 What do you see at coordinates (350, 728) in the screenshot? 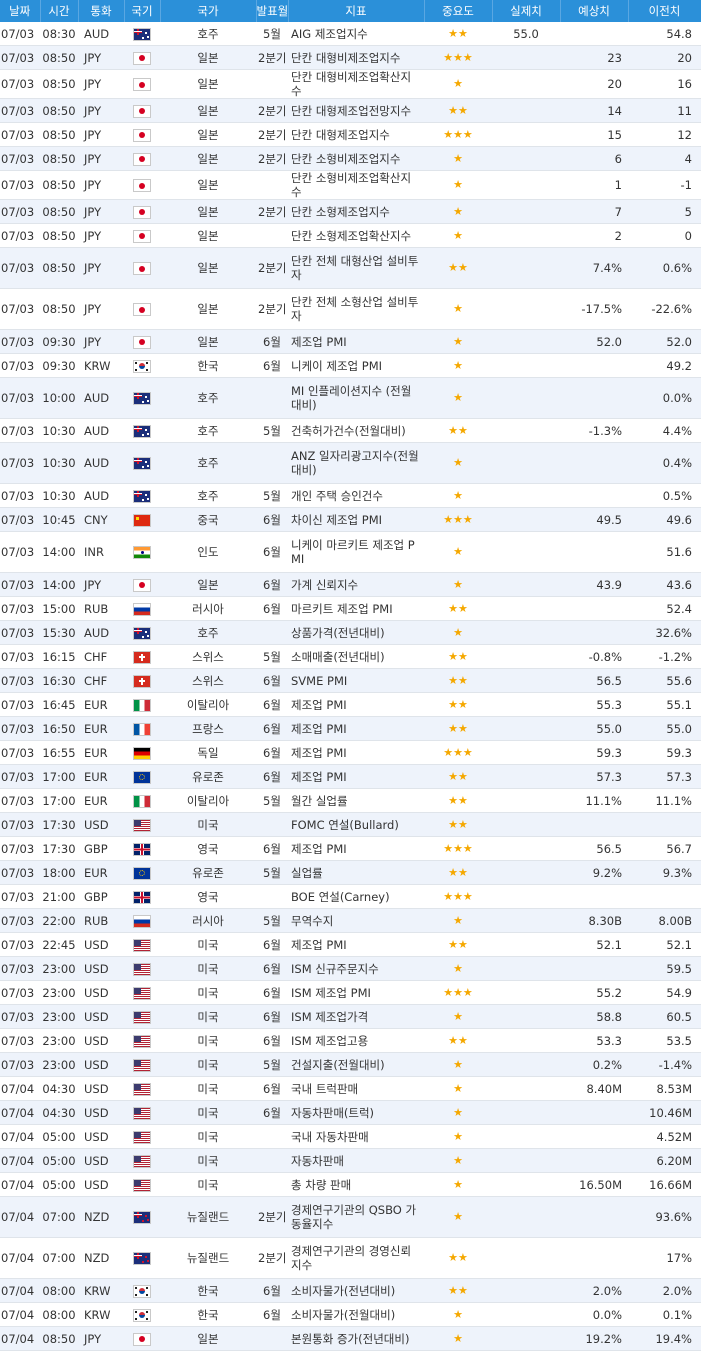
I see `table-row: 07/03 16:50 EUR 프랑스 6월 제조업 PMI ★★ 55.0 55.0` at bounding box center [350, 728].